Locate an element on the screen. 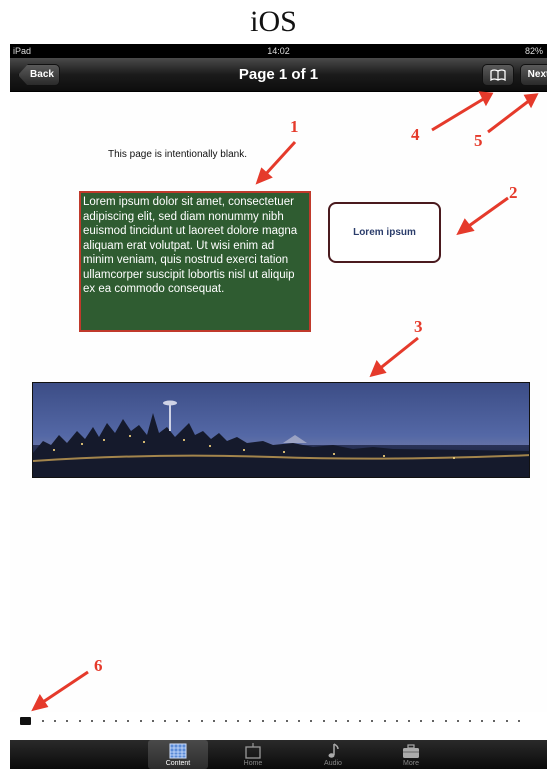 This screenshot has height=769, width=547. annotation-label-6: 6 is located at coordinates (98, 665).